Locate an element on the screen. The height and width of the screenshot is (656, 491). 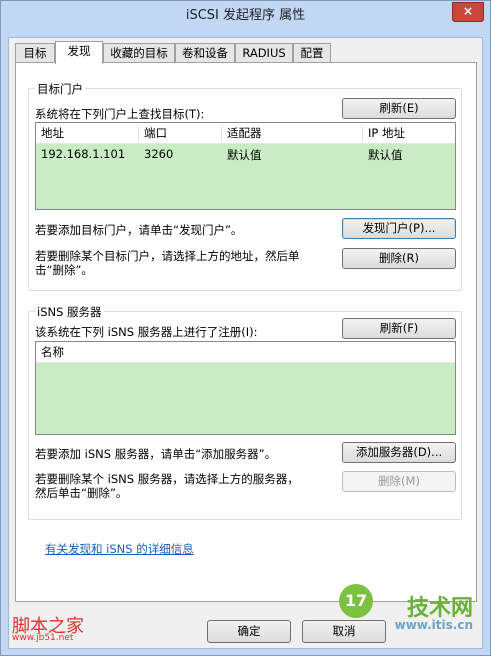
portal-port-cell: 3260 is located at coordinates (159, 154).